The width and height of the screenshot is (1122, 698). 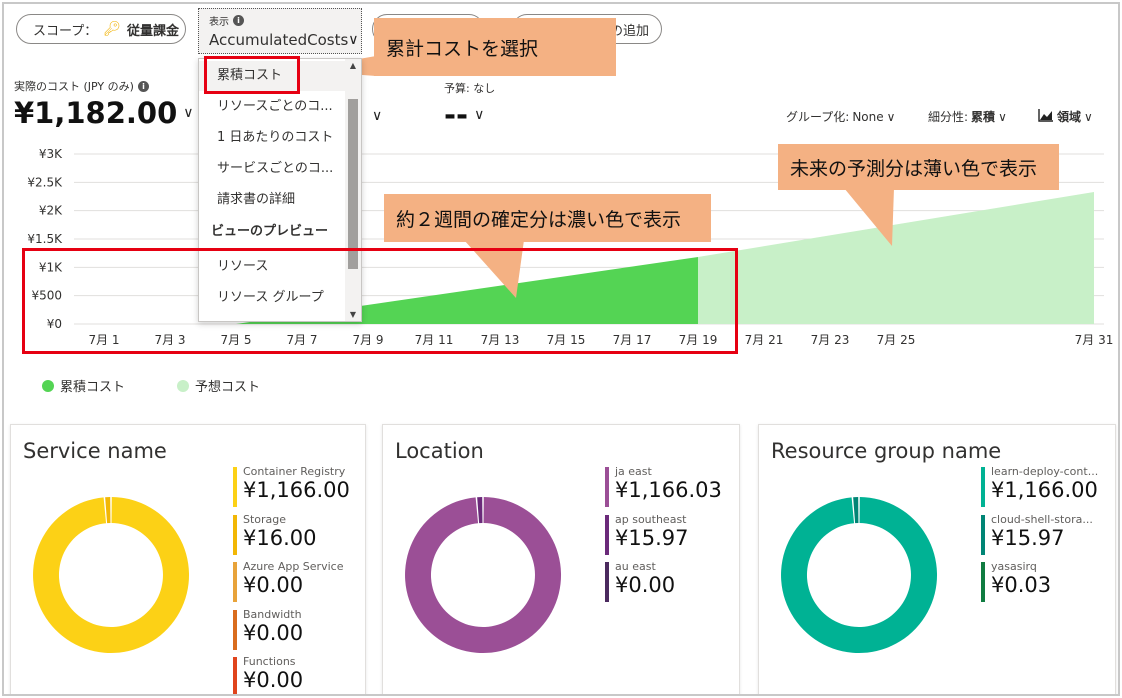 I want to click on group-by-control: グループ化: None ∨, so click(x=840, y=116).